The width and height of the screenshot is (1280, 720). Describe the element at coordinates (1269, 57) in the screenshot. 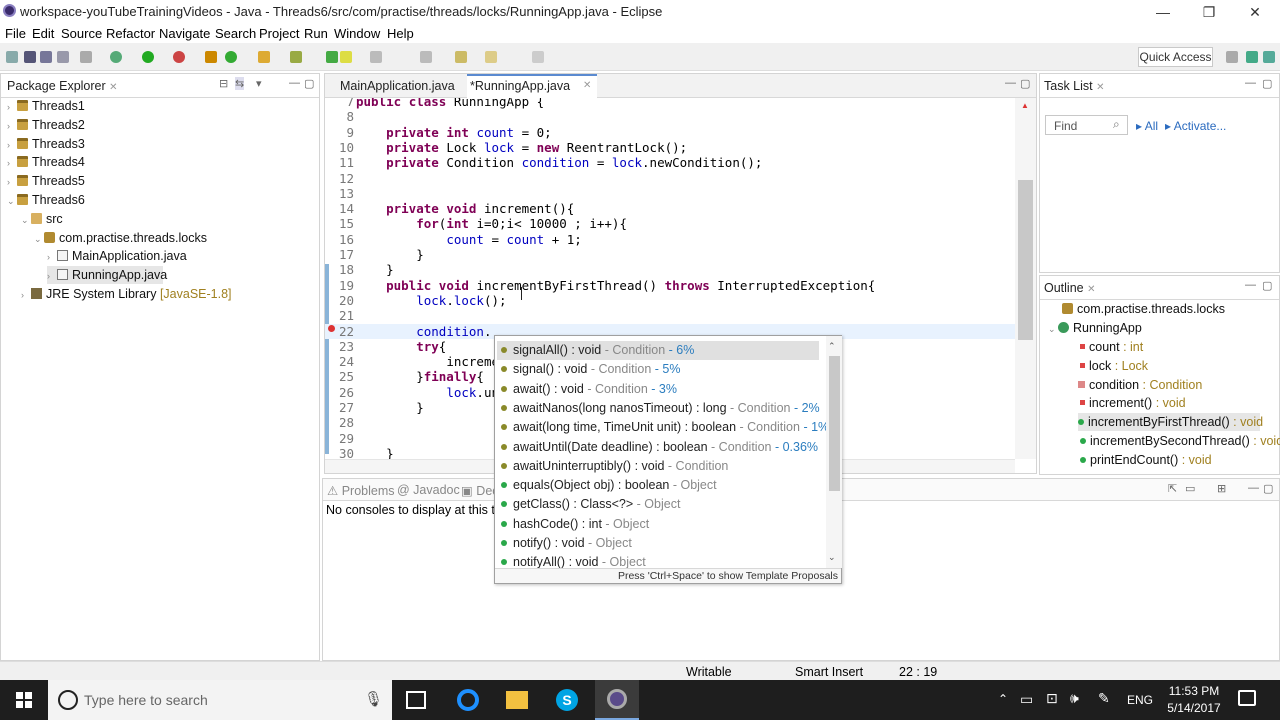

I see `debug-perspective-icon` at that location.